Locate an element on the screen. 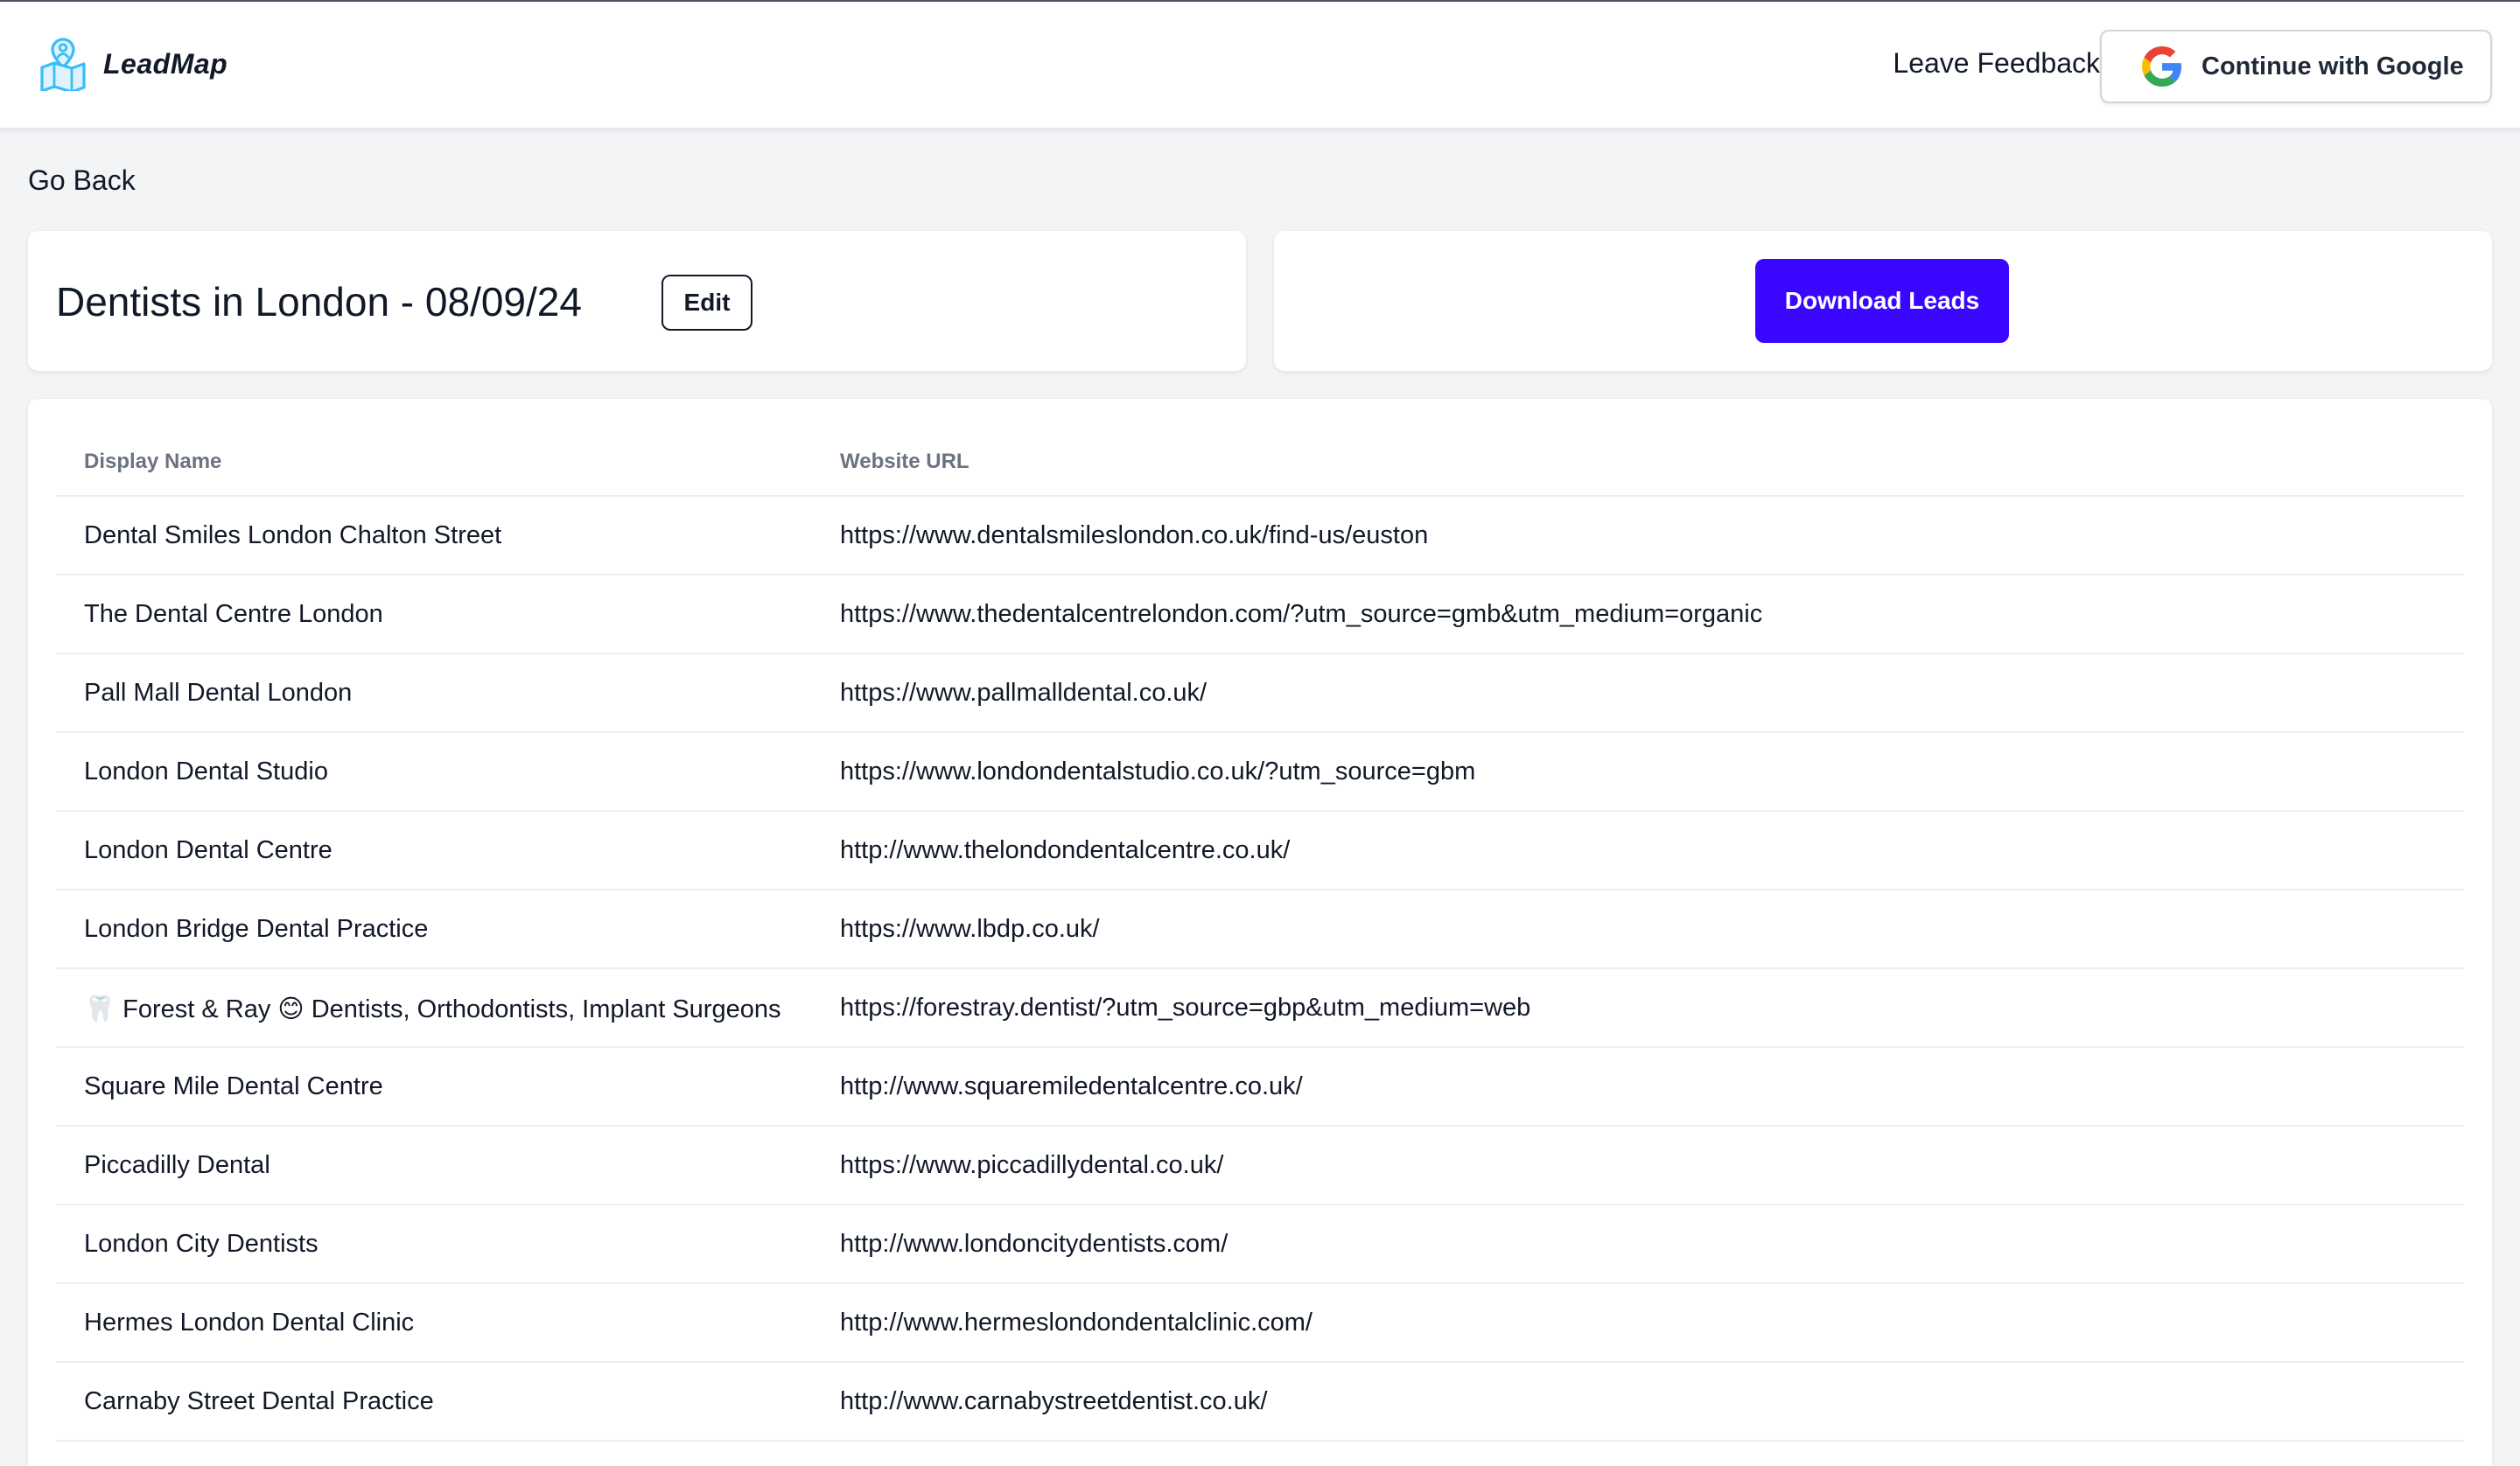 The width and height of the screenshot is (2520, 1466). display-name-cell: Piccadilly Dental is located at coordinates (177, 1165).